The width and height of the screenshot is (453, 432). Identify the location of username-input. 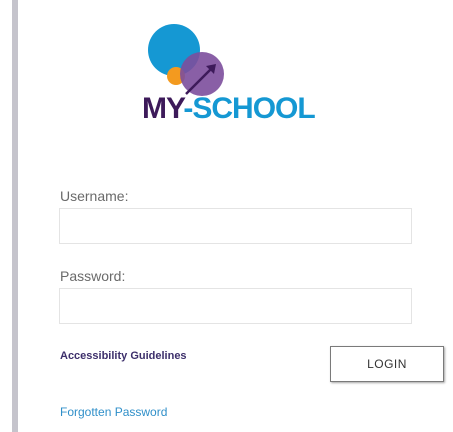
(235, 226).